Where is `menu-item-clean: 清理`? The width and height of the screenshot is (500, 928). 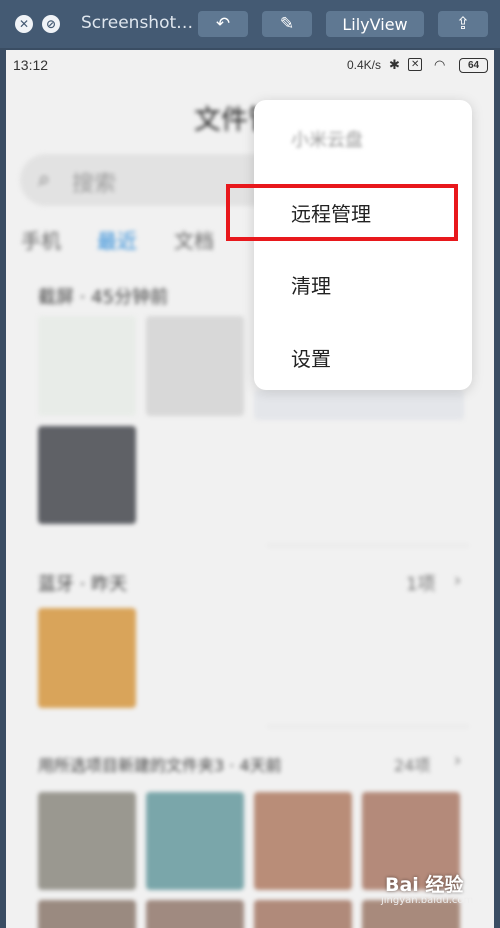
menu-item-clean: 清理 is located at coordinates (311, 284).